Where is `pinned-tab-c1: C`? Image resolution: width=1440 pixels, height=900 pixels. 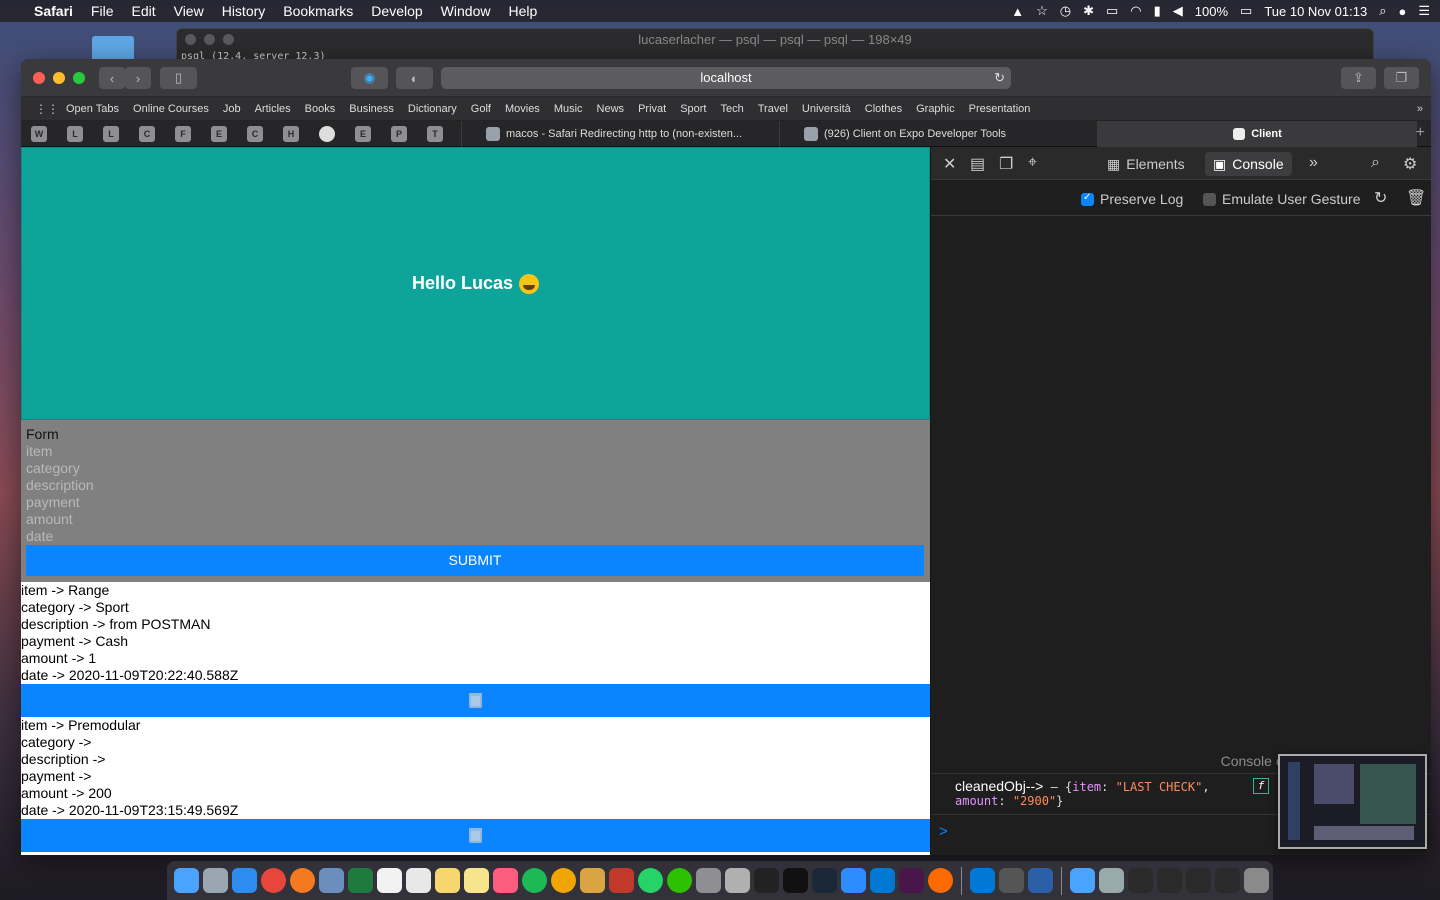
pinned-tab-c1: C is located at coordinates (147, 133).